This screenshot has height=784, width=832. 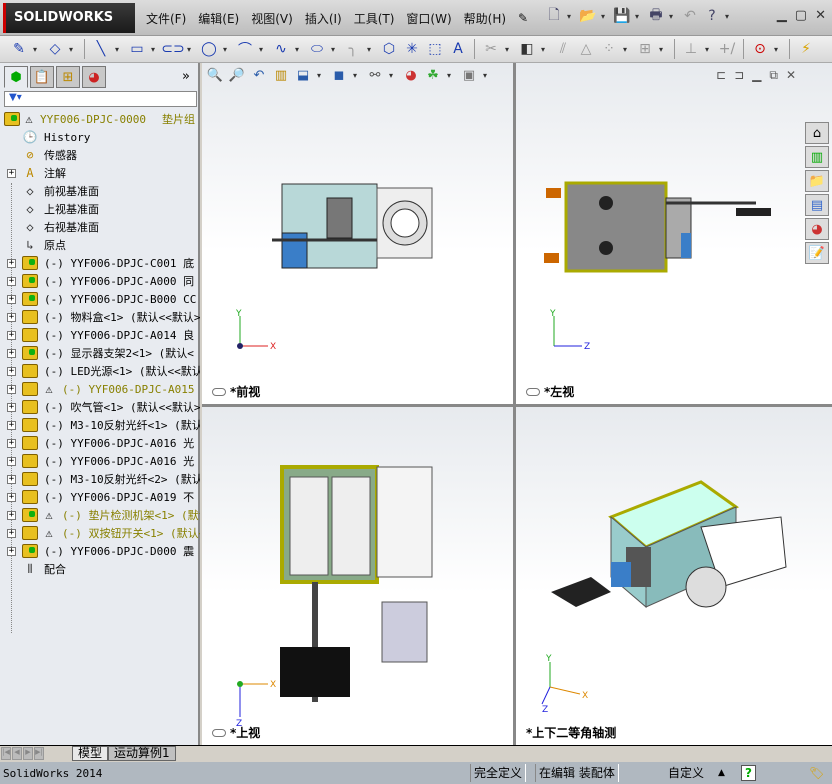 What do you see at coordinates (100, 299) in the screenshot?
I see `tree-item: + (-) YYF006-DPJC-B000 CC` at bounding box center [100, 299].